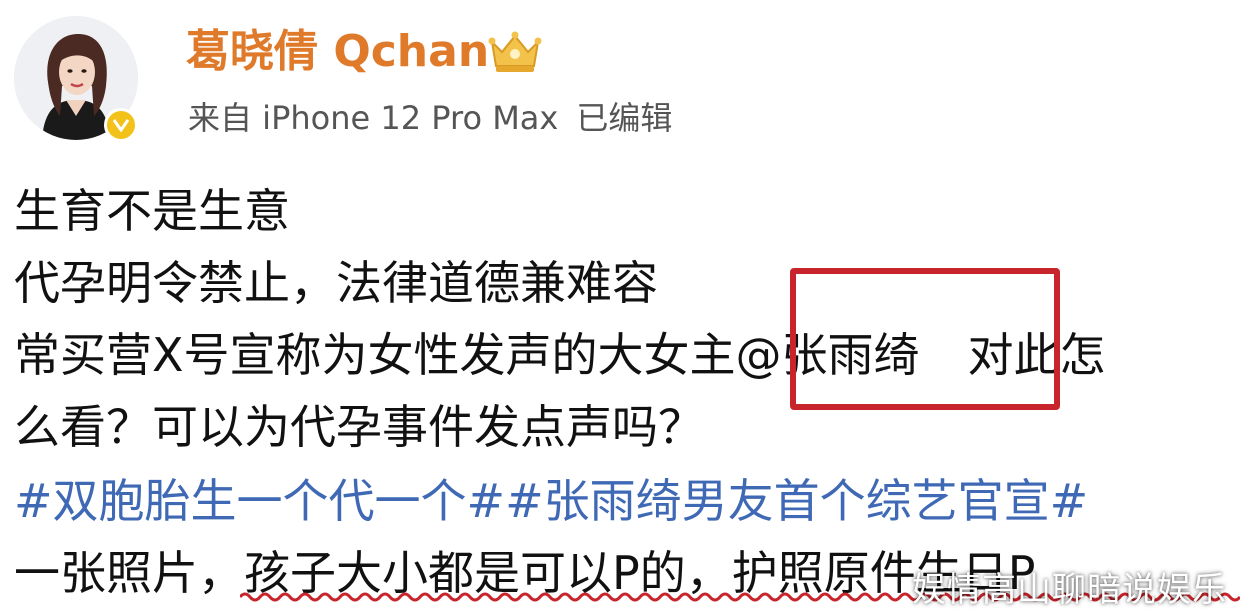 The height and width of the screenshot is (611, 1242). What do you see at coordinates (375, 355) in the screenshot?
I see `post-line-3-before: 常买营X号宣称为女性发声的大女主` at bounding box center [375, 355].